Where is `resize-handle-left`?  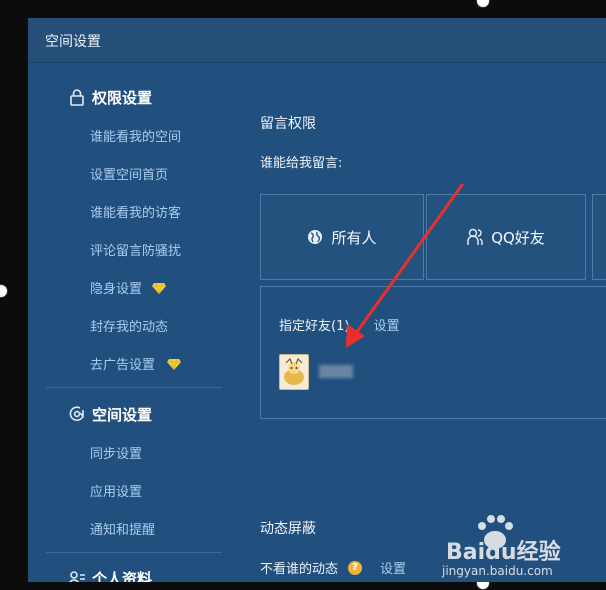 resize-handle-left is located at coordinates (4, 291).